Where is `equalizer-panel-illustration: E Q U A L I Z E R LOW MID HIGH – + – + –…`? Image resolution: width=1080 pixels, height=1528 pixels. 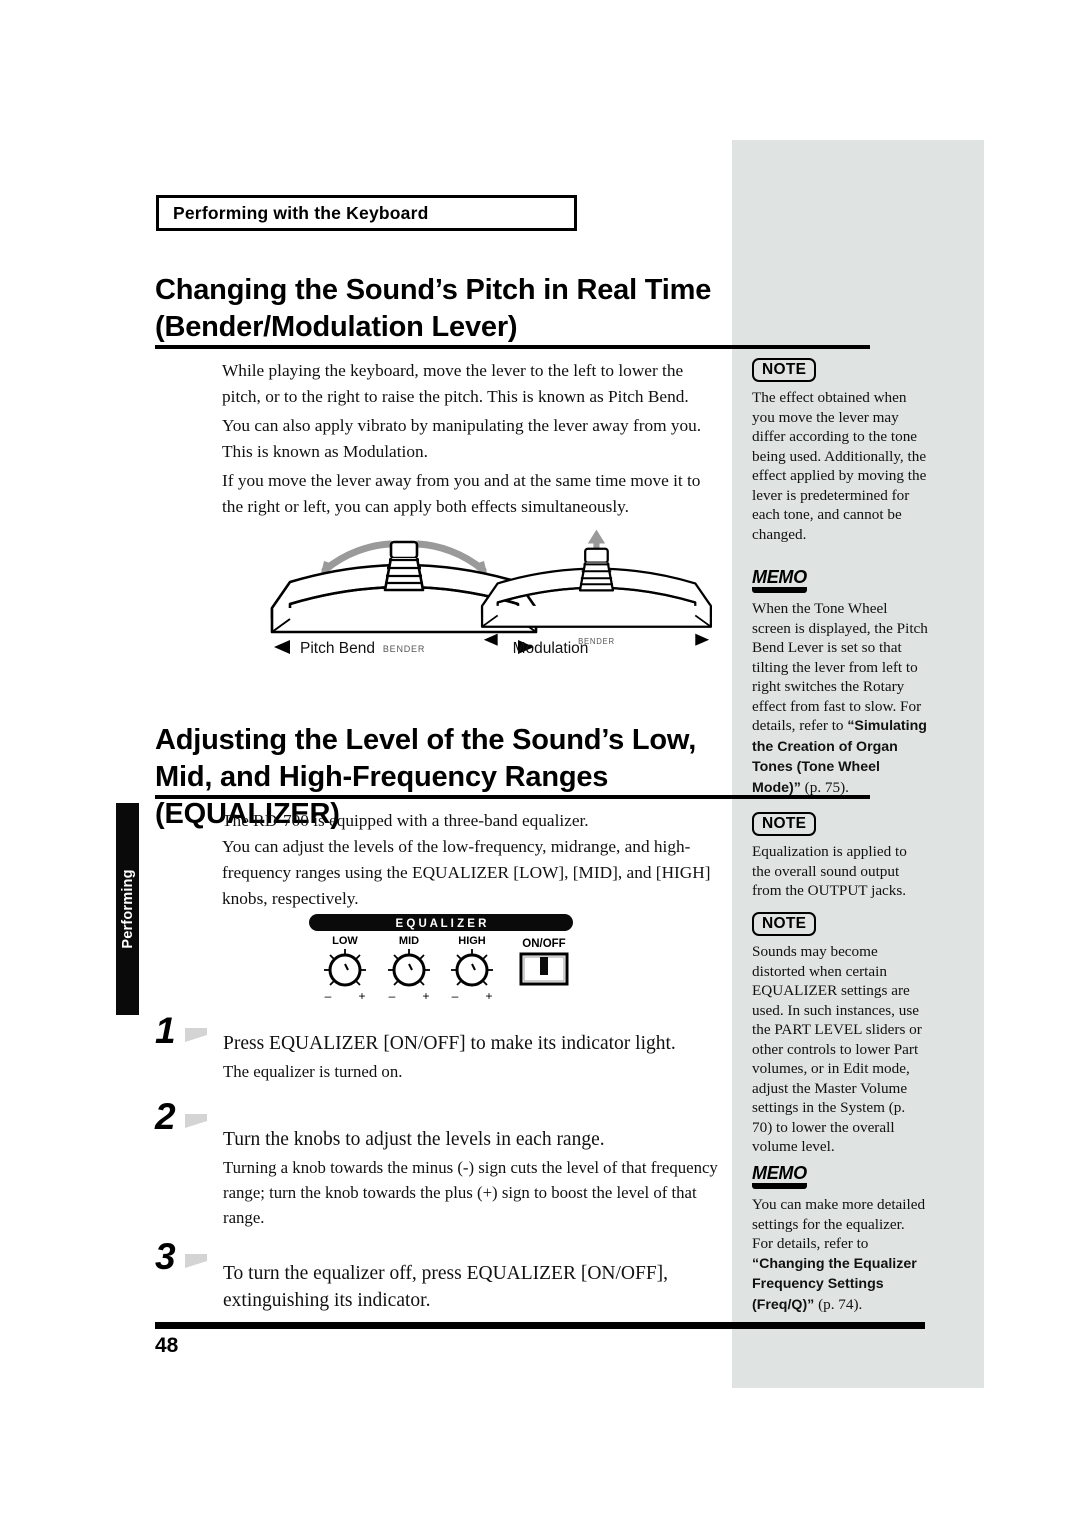
equalizer-panel-illustration: E Q U A L I Z E R LOW MID HIGH – + – + –… is located at coordinates (445, 959).